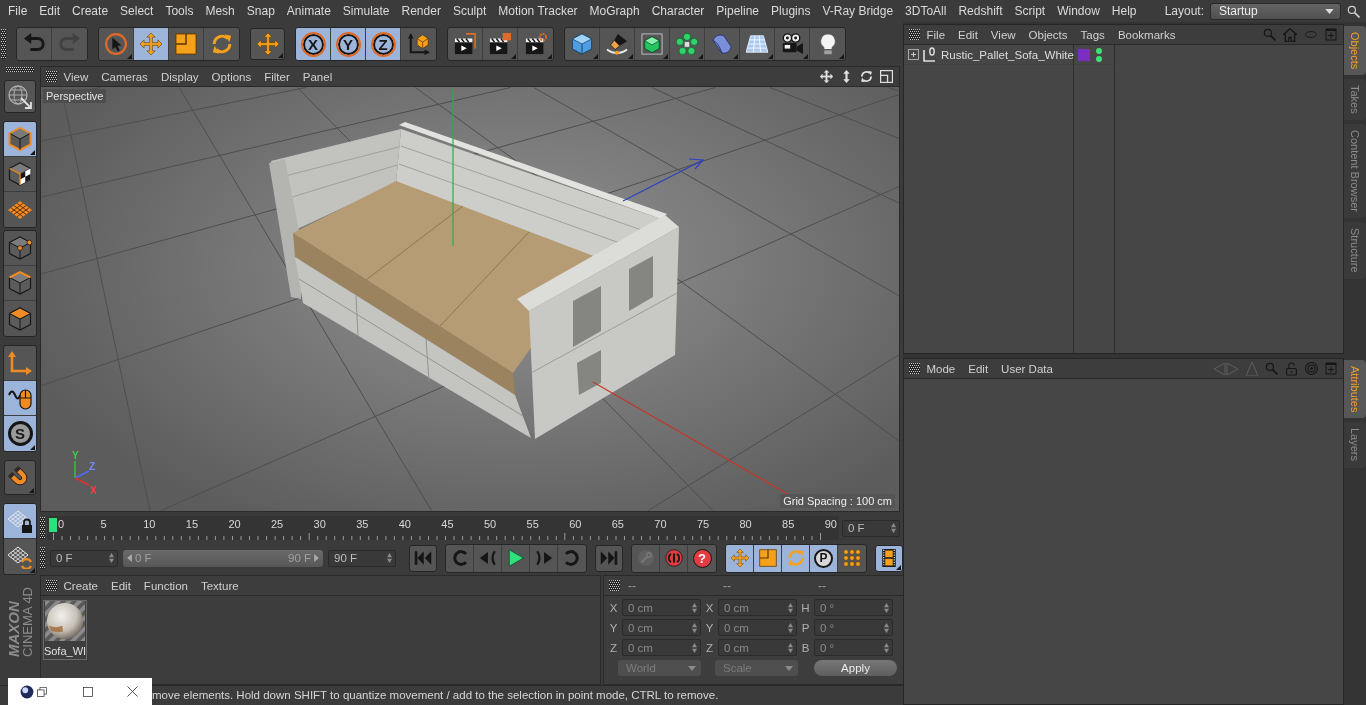  I want to click on menu-item: Render, so click(421, 11).